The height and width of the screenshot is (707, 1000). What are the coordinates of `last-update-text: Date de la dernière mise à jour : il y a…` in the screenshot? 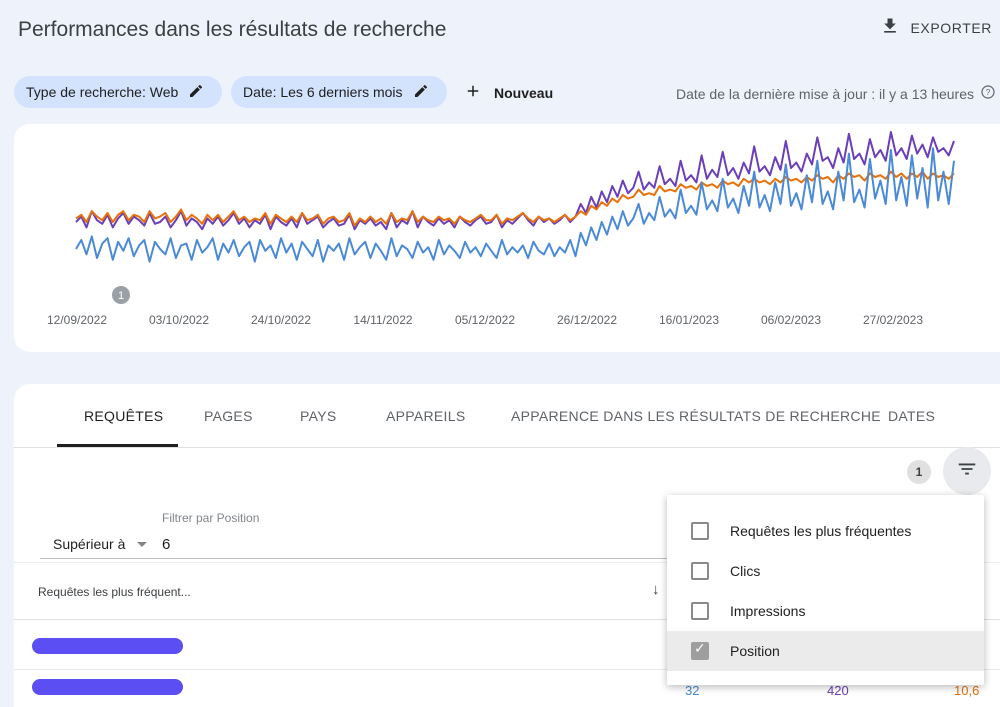 It's located at (824, 93).